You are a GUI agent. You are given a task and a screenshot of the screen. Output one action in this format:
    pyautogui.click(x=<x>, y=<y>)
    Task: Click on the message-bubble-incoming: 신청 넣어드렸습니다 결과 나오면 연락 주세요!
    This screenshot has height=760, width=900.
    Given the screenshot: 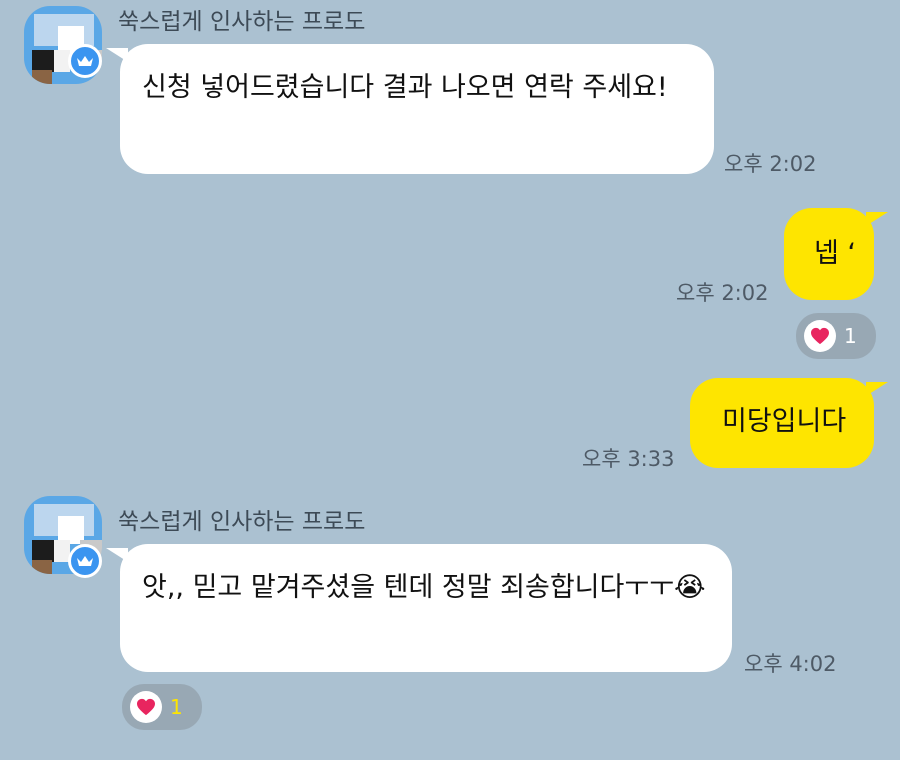 What is the action you would take?
    pyautogui.click(x=417, y=109)
    